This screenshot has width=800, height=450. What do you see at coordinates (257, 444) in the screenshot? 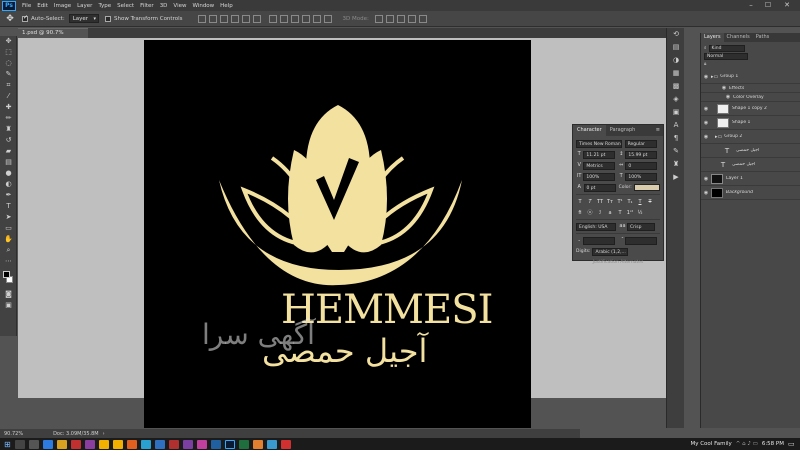
I see `firefox-icon` at bounding box center [257, 444].